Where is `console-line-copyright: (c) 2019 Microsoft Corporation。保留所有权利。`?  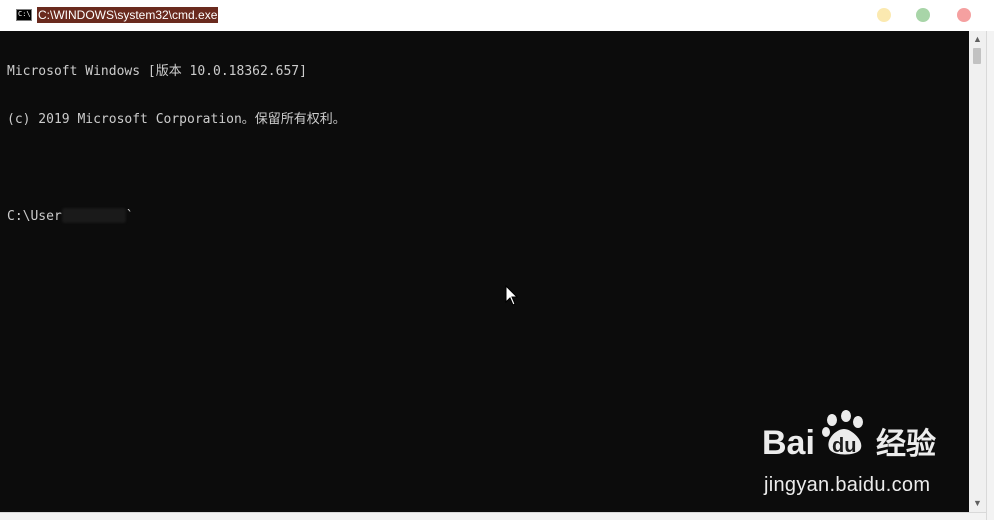 console-line-copyright: (c) 2019 Microsoft Corporation。保留所有权利。 is located at coordinates (176, 119).